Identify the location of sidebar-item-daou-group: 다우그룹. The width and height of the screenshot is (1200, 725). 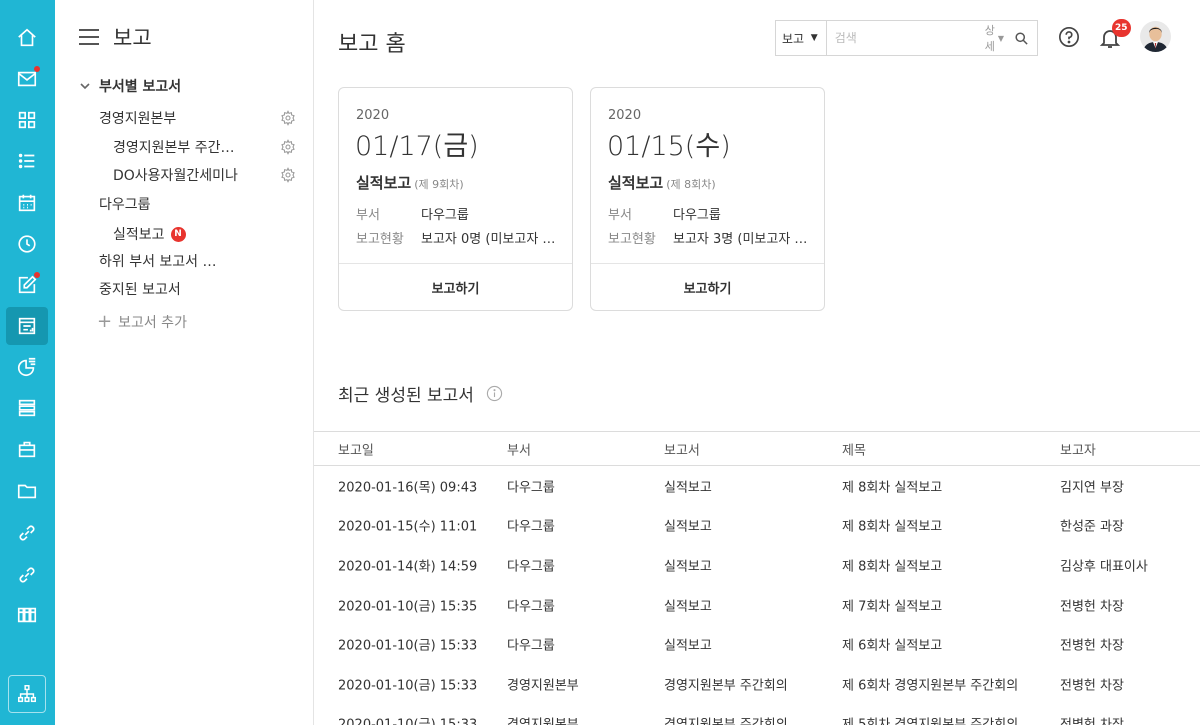
(125, 204).